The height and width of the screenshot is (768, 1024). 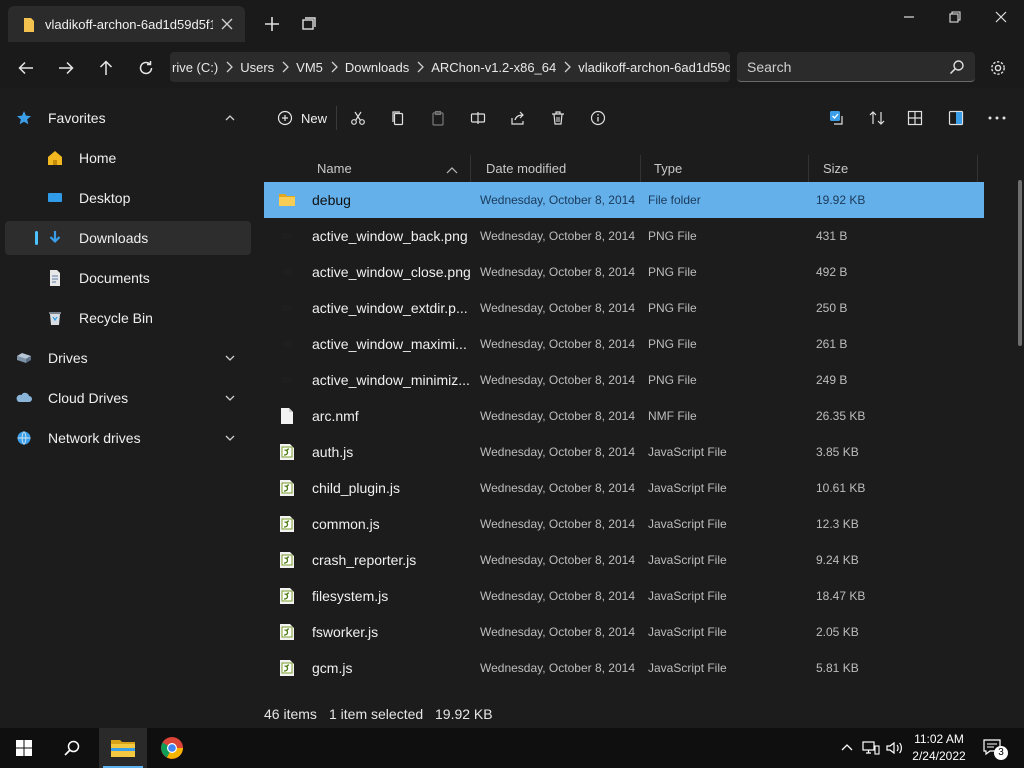 What do you see at coordinates (392, 168) in the screenshot?
I see `column-name: Name` at bounding box center [392, 168].